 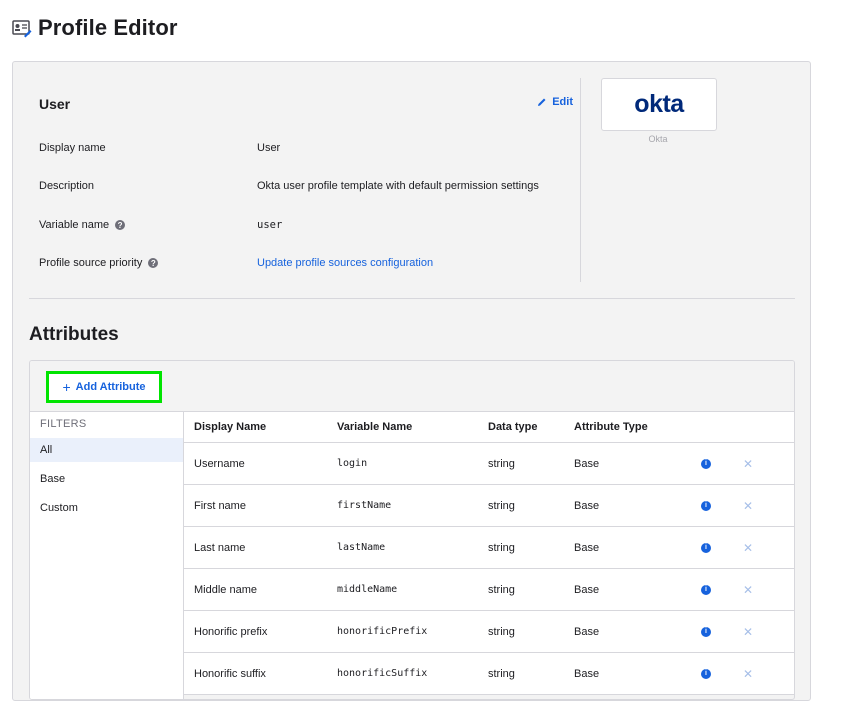 What do you see at coordinates (542, 102) in the screenshot?
I see `pencil-icon` at bounding box center [542, 102].